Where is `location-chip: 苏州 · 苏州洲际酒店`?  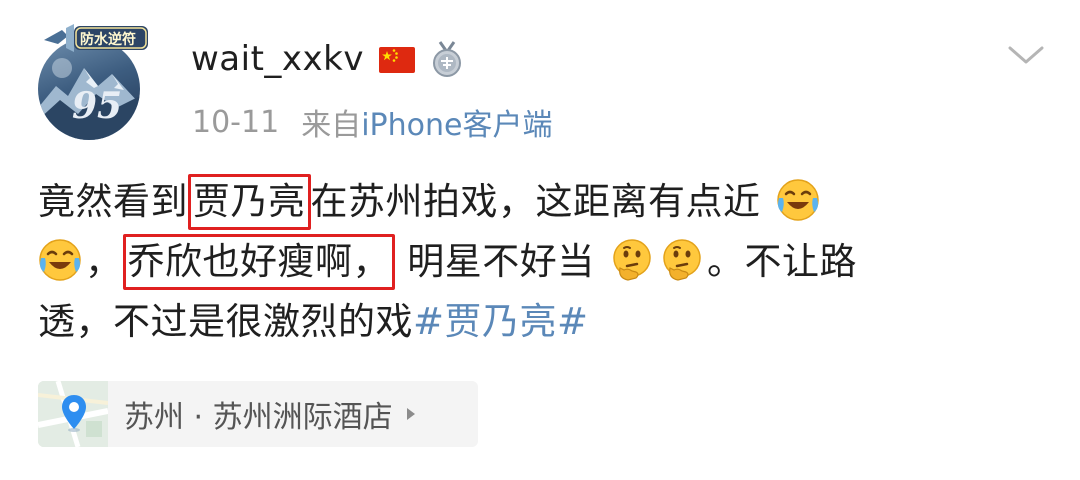
location-chip: 苏州 · 苏州洲际酒店 is located at coordinates (258, 414).